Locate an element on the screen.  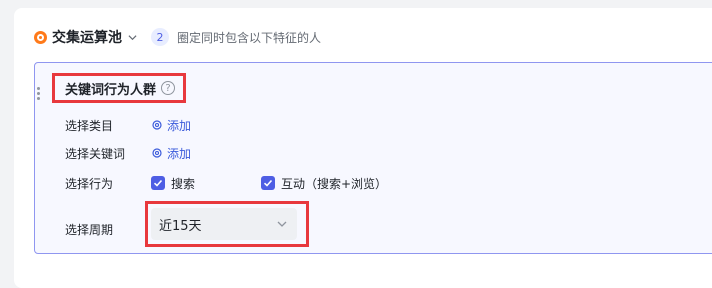
behavior-interact-label: 互动（搜索+浏览） is located at coordinates (334, 183).